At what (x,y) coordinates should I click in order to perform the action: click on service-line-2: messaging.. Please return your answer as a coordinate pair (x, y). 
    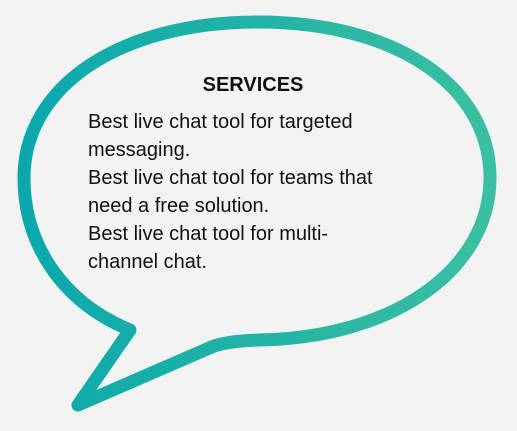
    Looking at the image, I should click on (139, 150).